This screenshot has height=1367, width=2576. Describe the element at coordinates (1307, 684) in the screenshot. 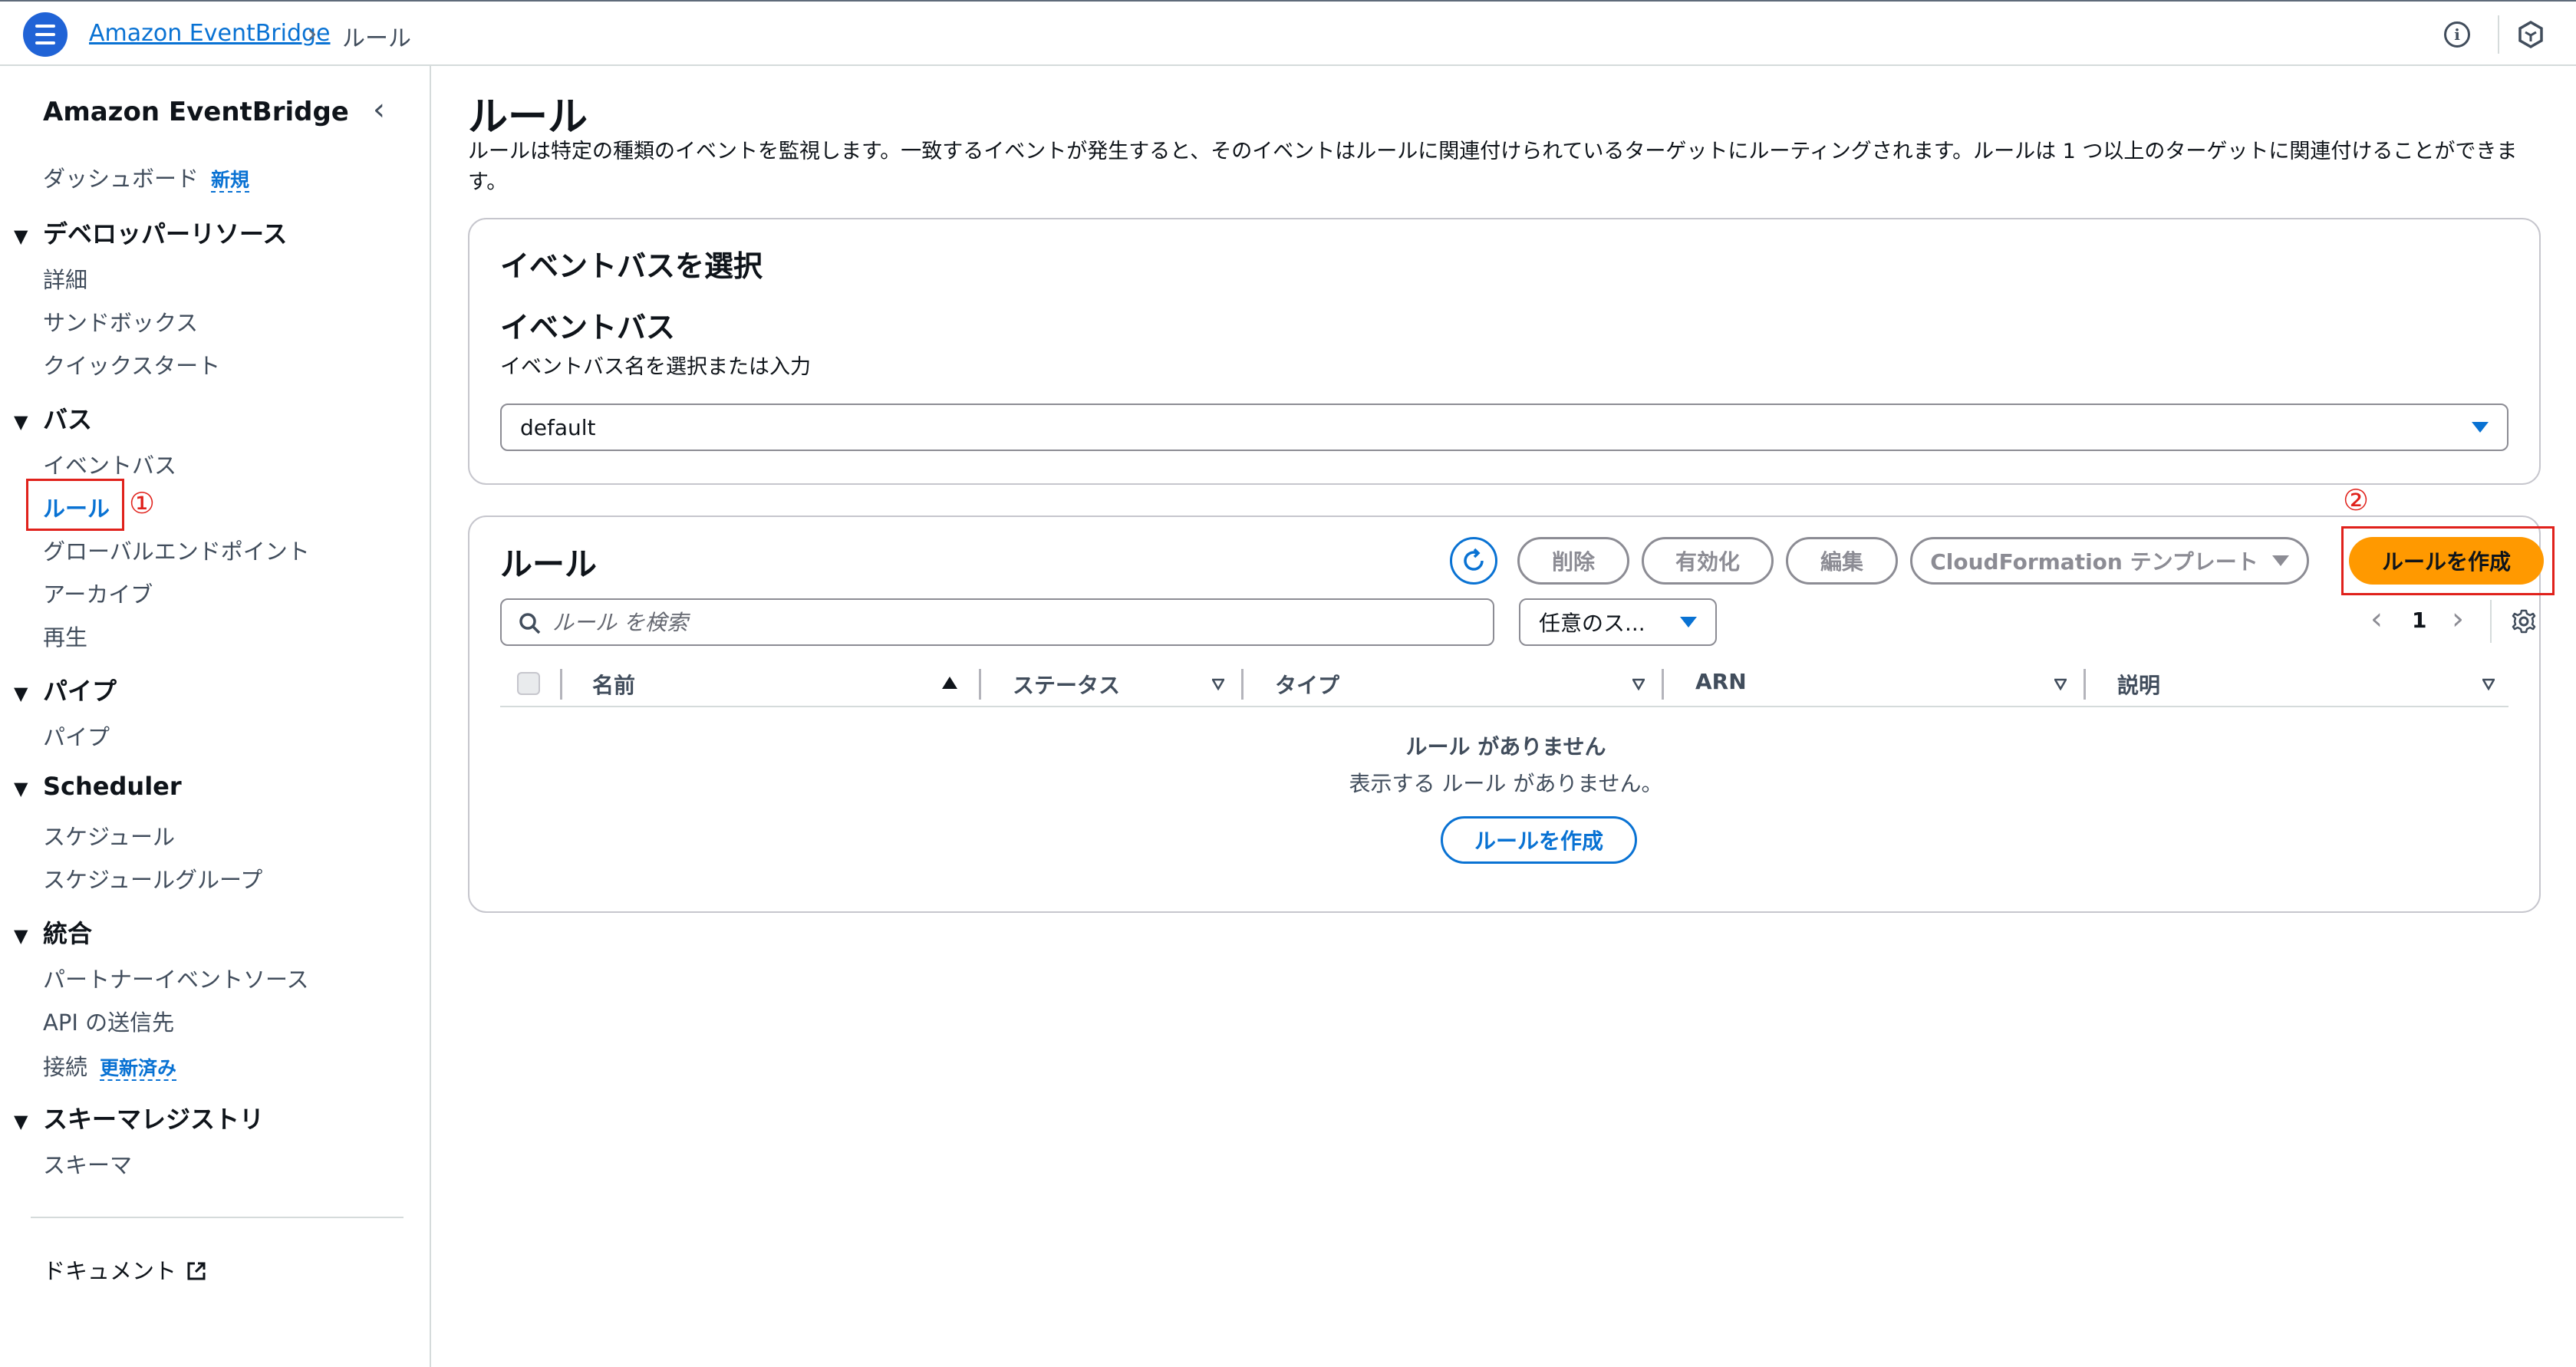

I see `column-header-type: タイプ` at that location.